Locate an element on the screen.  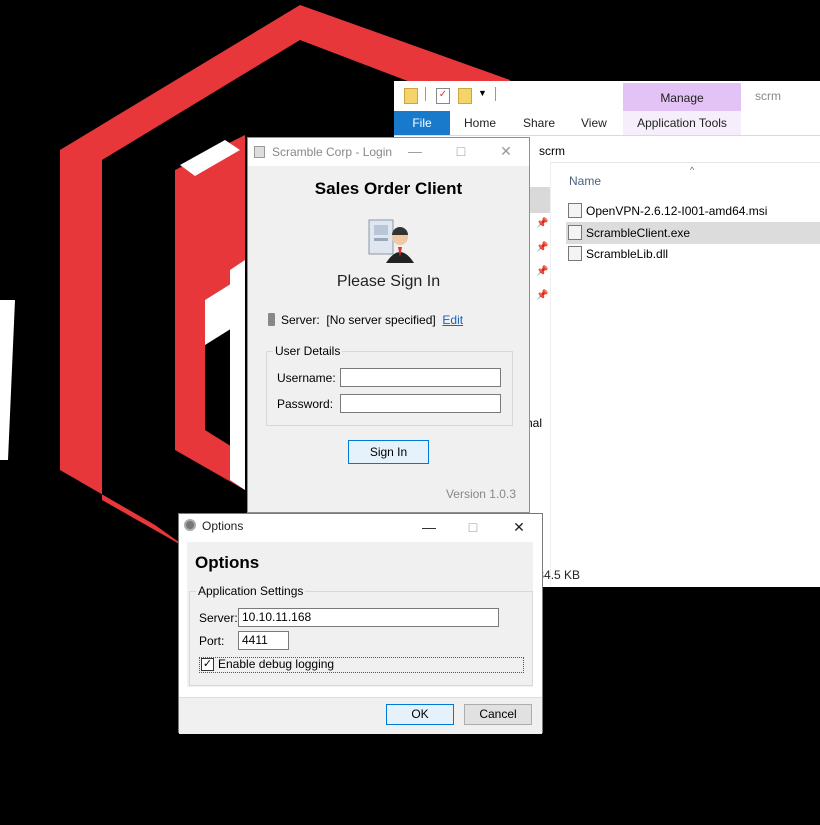
version-label: Version 1.0.3 is located at coordinates (480, 494).